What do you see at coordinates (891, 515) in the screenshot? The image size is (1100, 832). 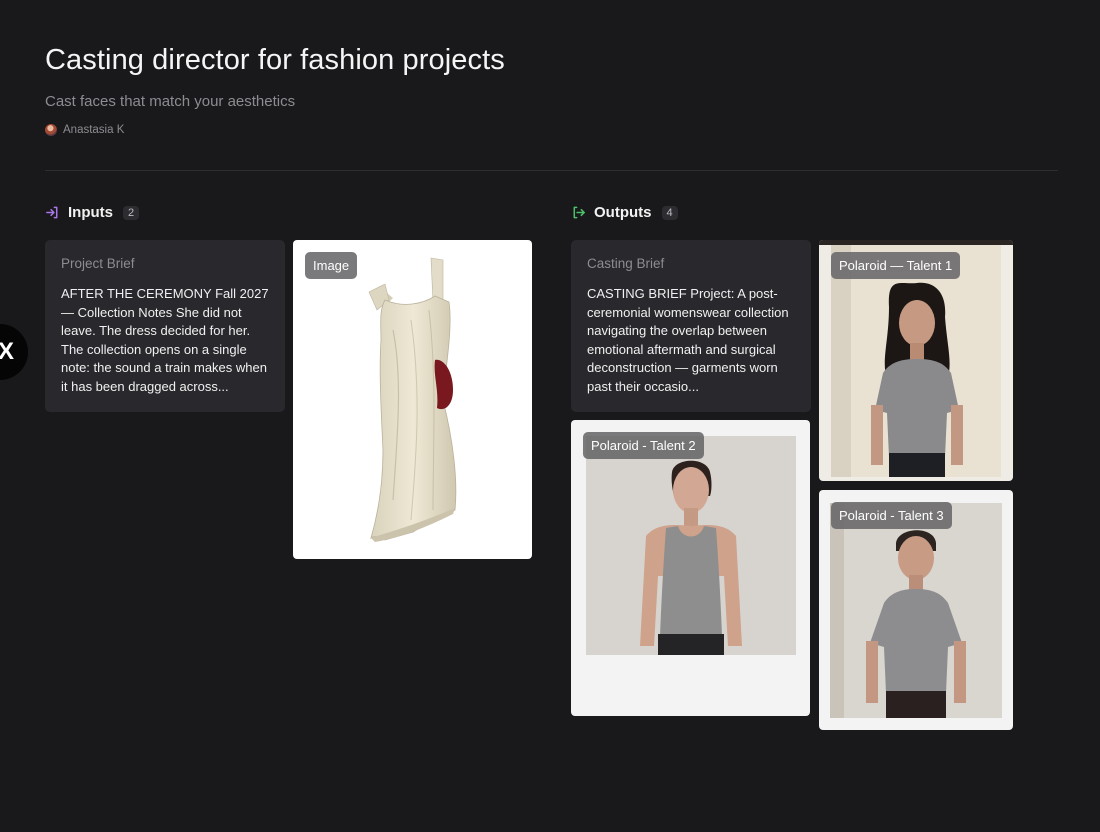 I see `talent-3-label-chip: Polaroid - Talent 3` at bounding box center [891, 515].